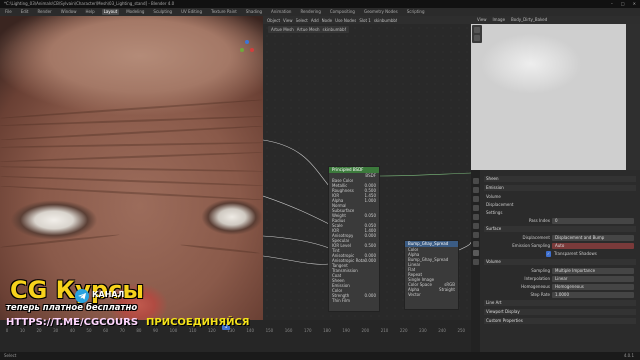  What do you see at coordinates (503, 311) in the screenshot?
I see `properties-label: Viewport Display` at bounding box center [503, 311].